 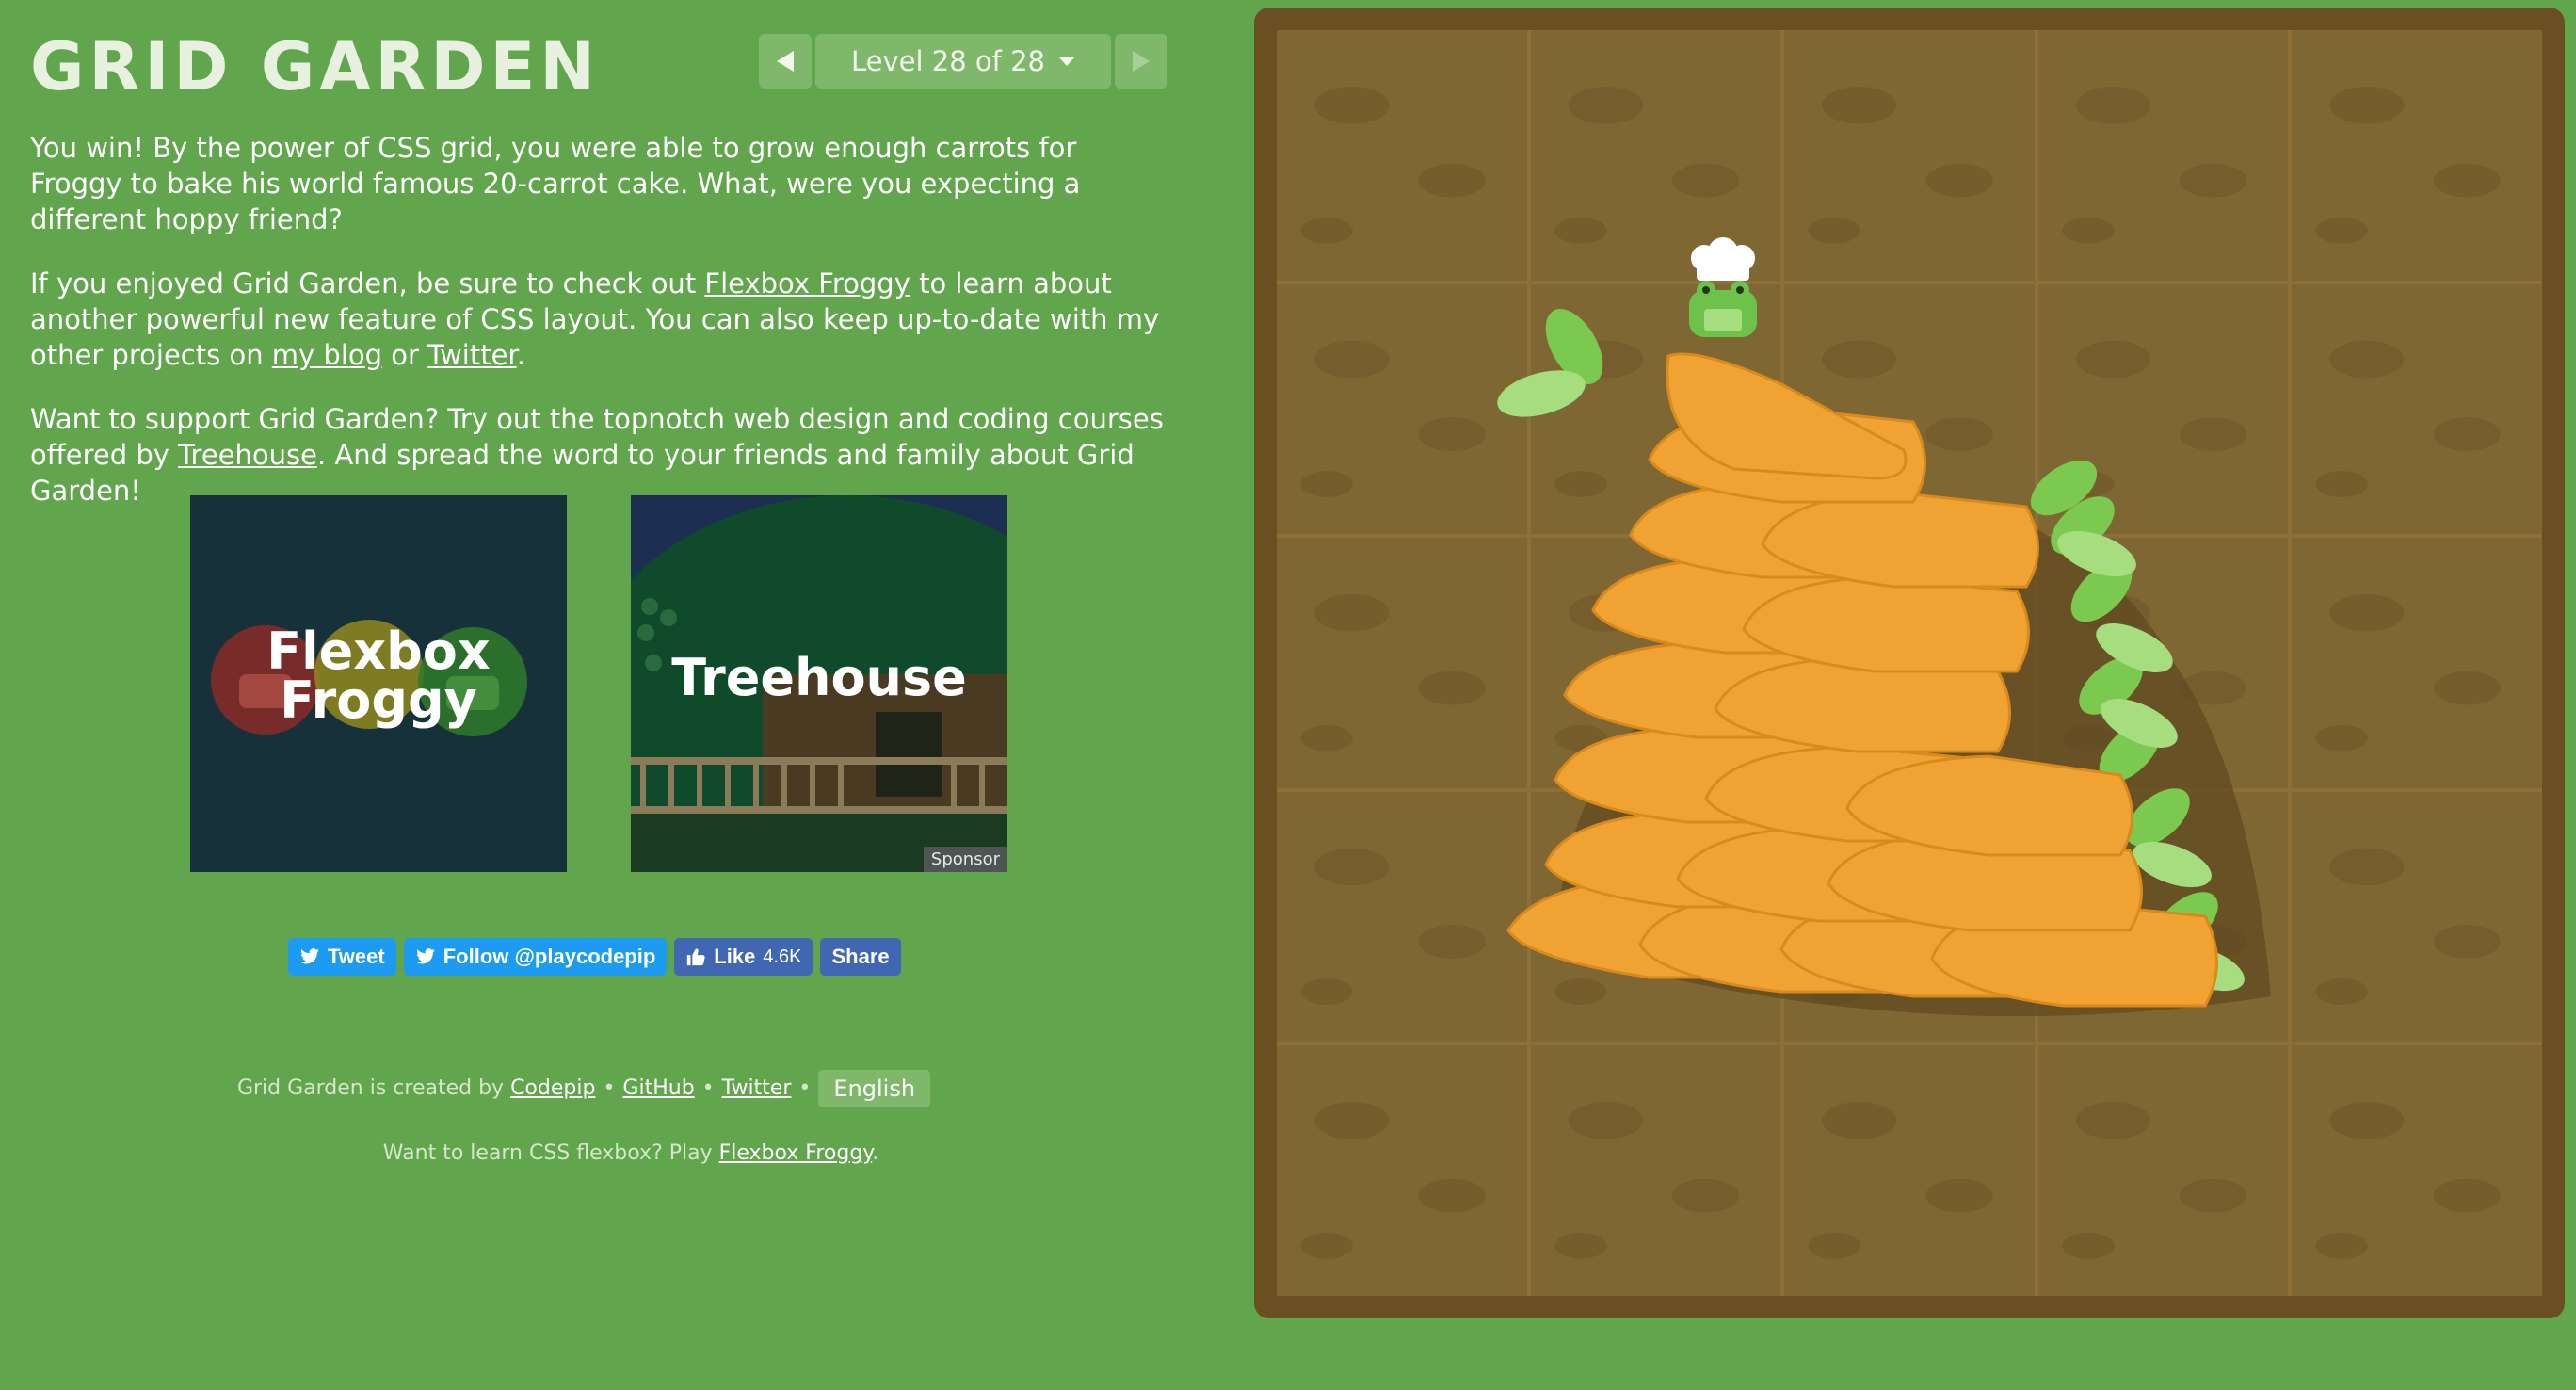 What do you see at coordinates (796, 1153) in the screenshot?
I see `footer-flexbox-link: Flexbox Froggy` at bounding box center [796, 1153].